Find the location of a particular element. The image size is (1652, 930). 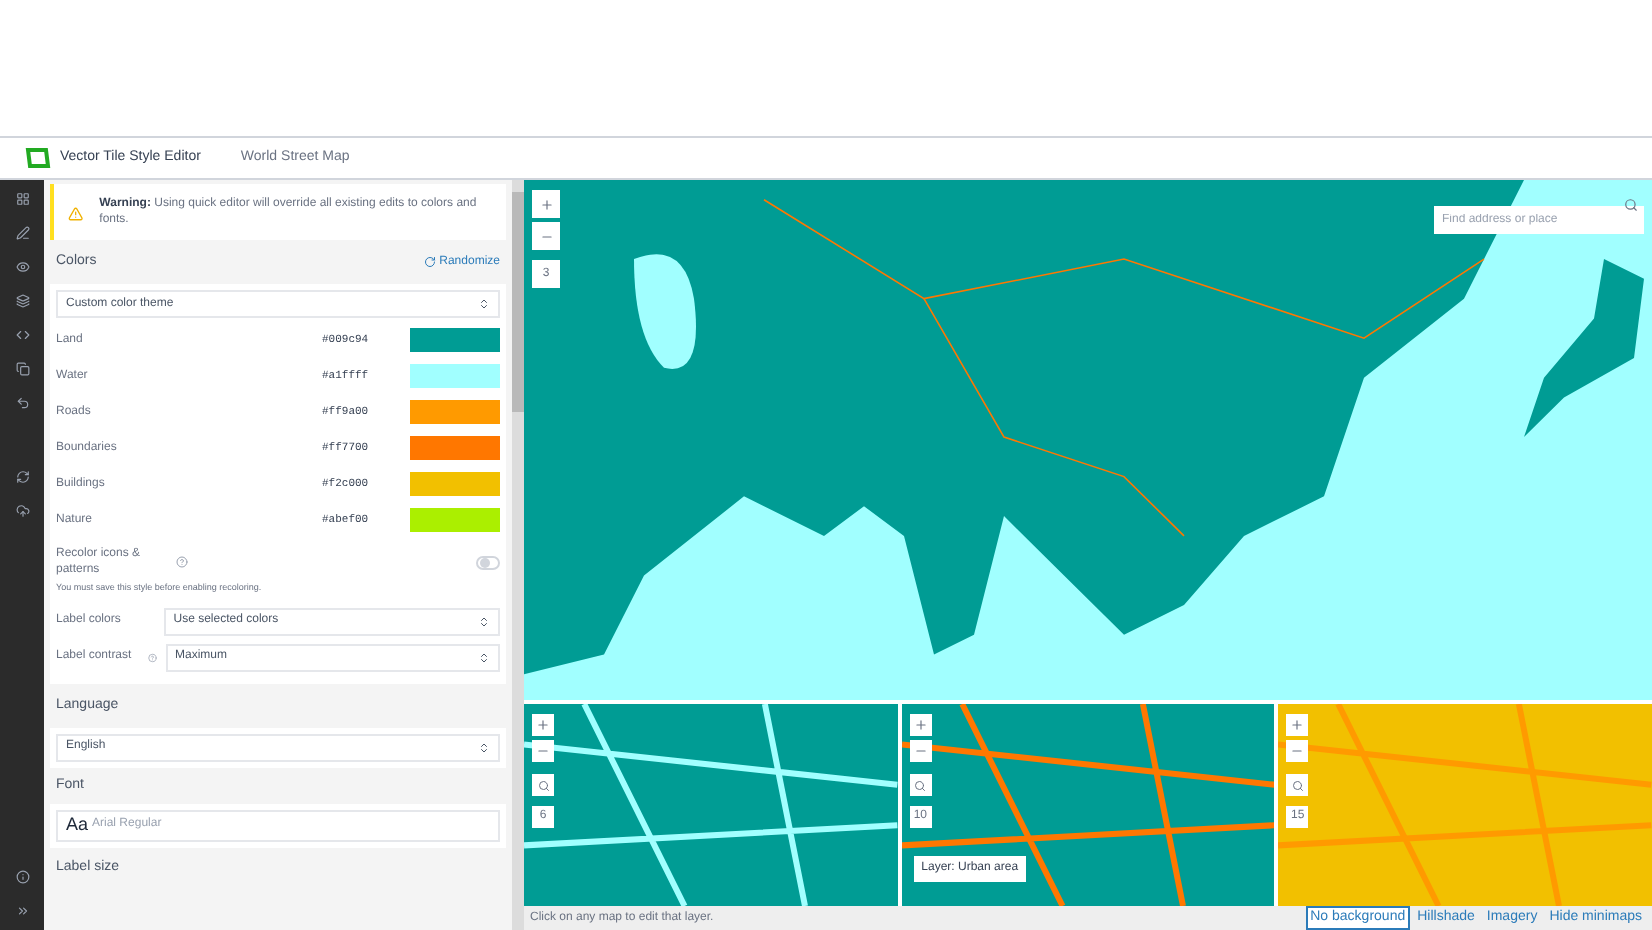

warning-icon is located at coordinates (76, 214).